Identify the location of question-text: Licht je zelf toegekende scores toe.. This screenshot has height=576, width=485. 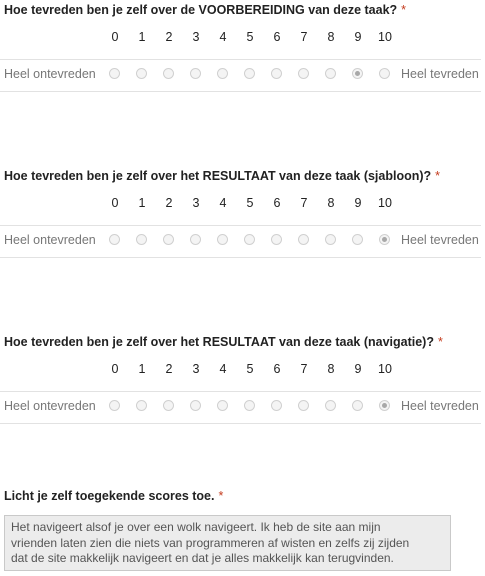
(109, 496).